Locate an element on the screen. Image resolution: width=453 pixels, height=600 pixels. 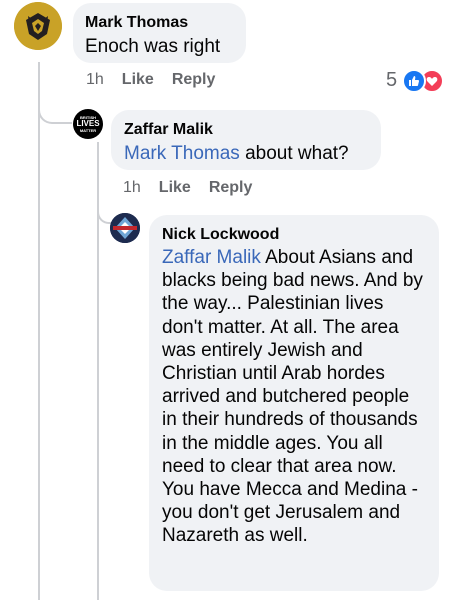
comment-bubble-mark-thomas: Mark Thomas Enoch was right is located at coordinates (159, 33).